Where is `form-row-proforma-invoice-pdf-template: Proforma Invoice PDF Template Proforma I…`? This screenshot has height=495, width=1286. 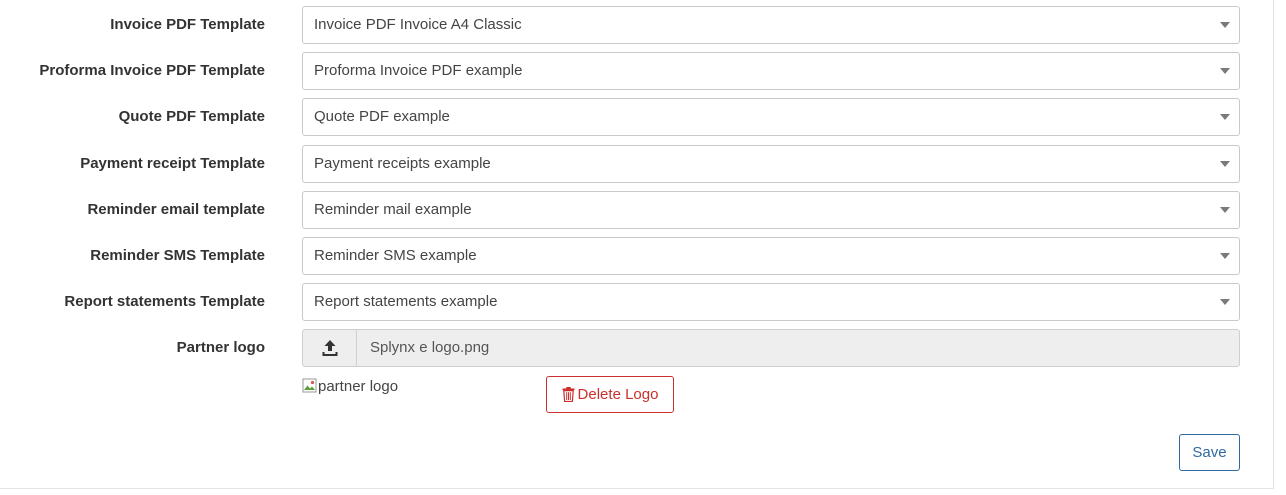
form-row-proforma-invoice-pdf-template: Proforma Invoice PDF Template Proforma I… is located at coordinates (637, 71).